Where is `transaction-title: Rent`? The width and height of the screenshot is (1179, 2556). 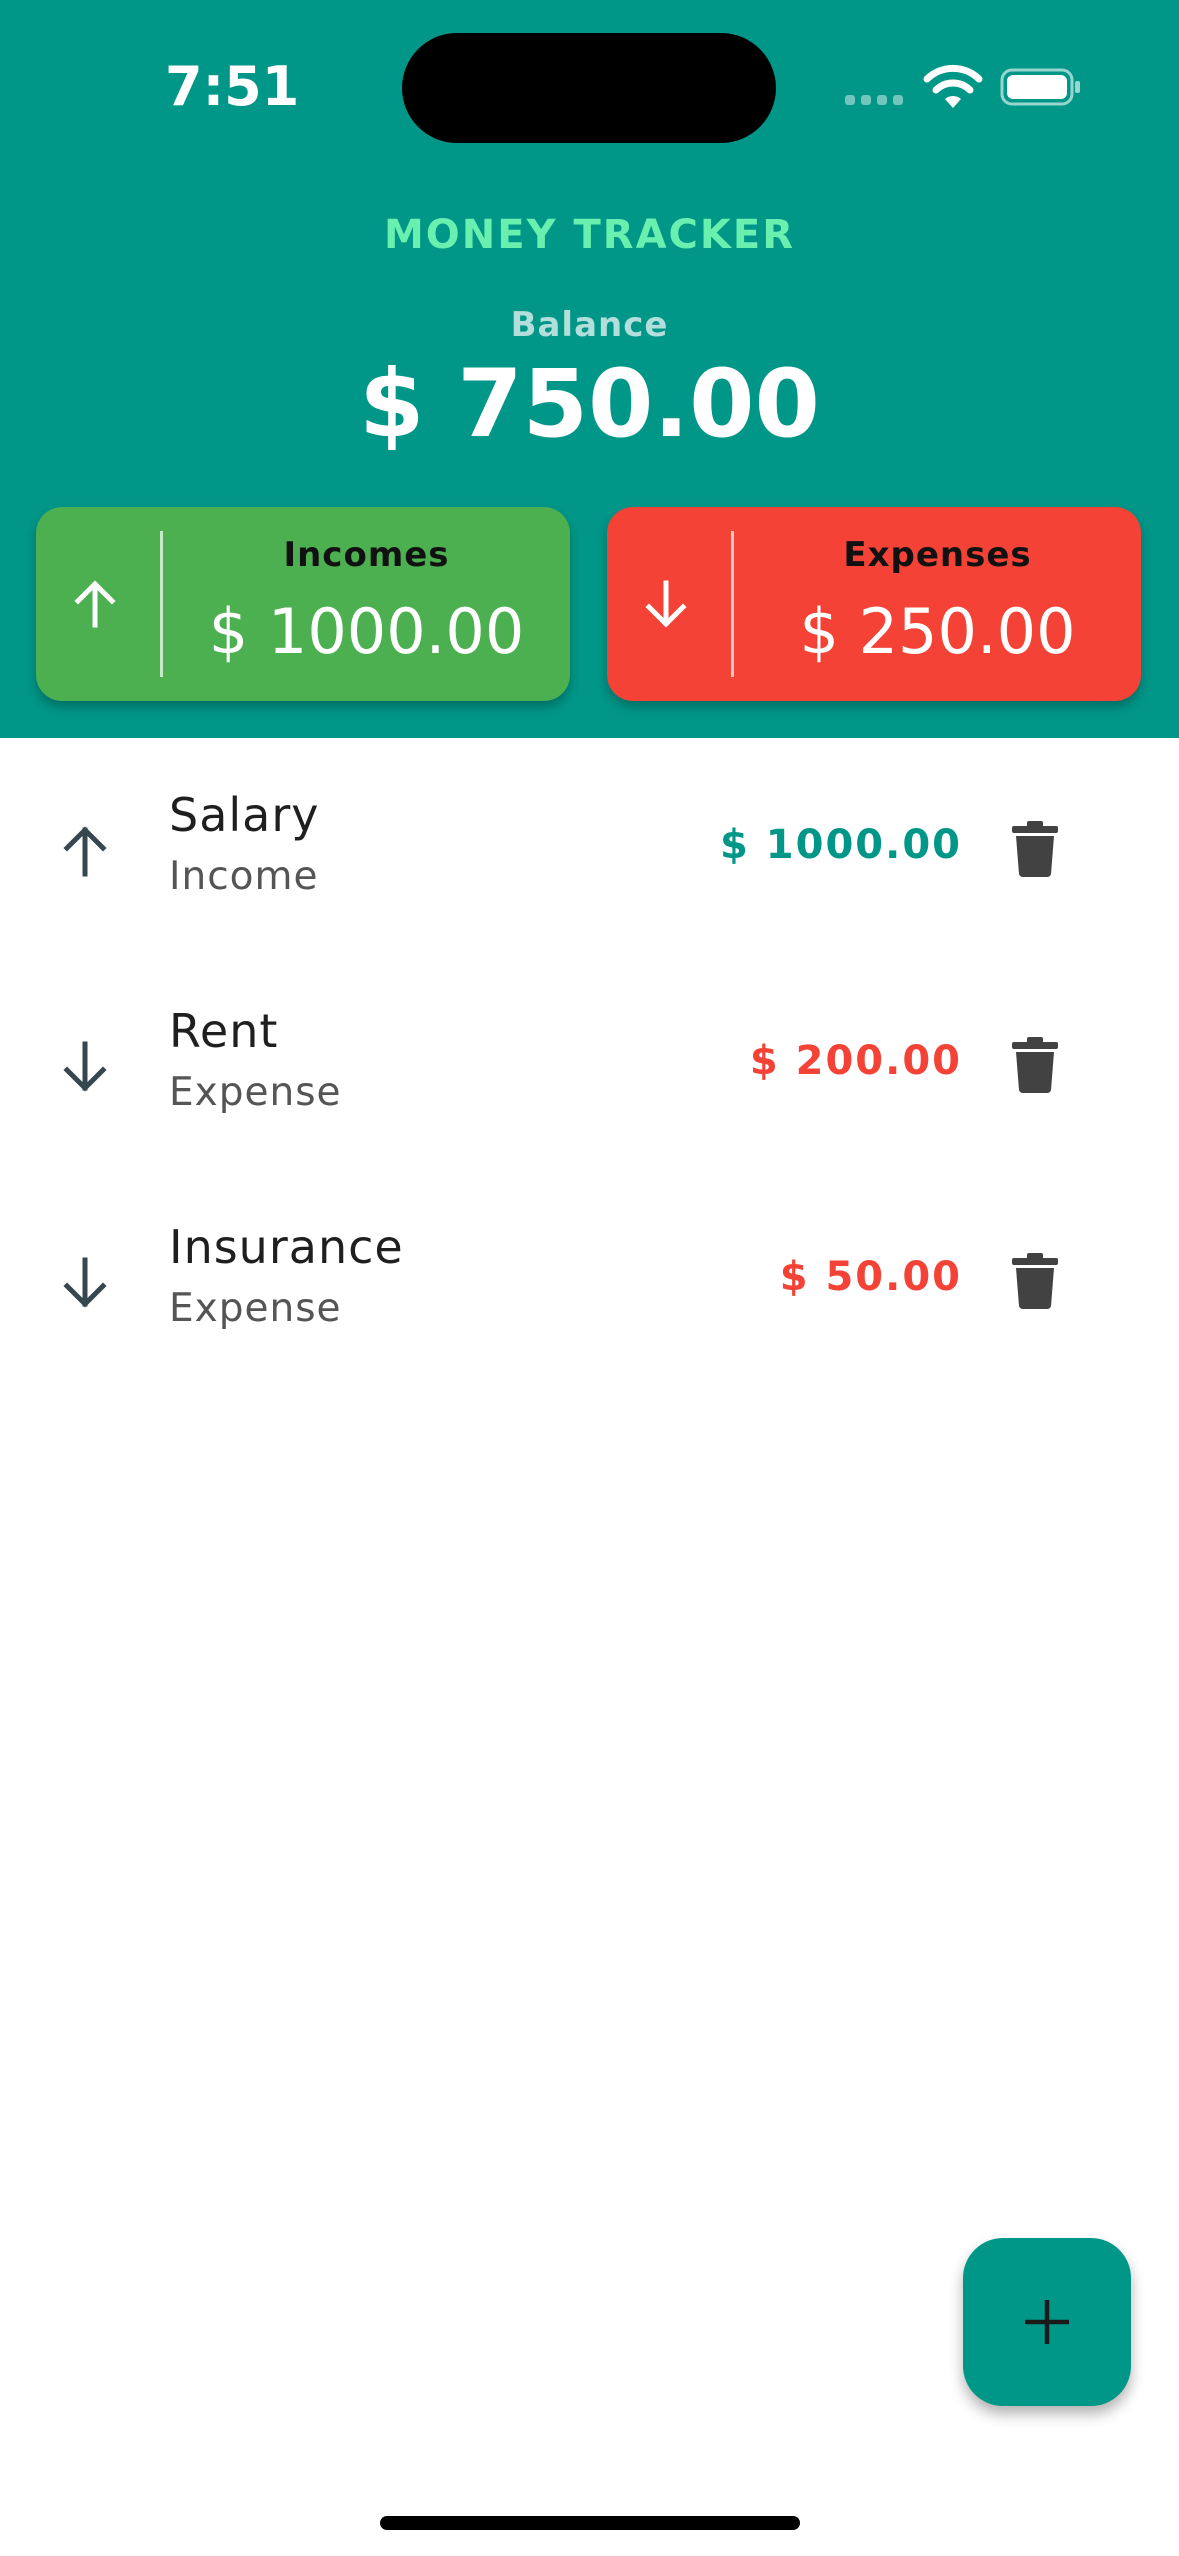
transaction-title: Rent is located at coordinates (224, 1031).